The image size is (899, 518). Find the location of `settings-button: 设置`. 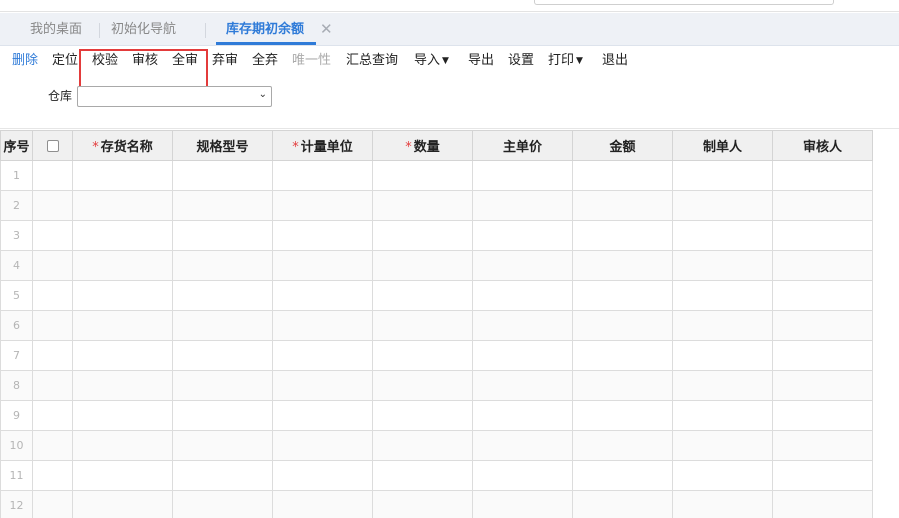

settings-button: 设置 is located at coordinates (521, 61).